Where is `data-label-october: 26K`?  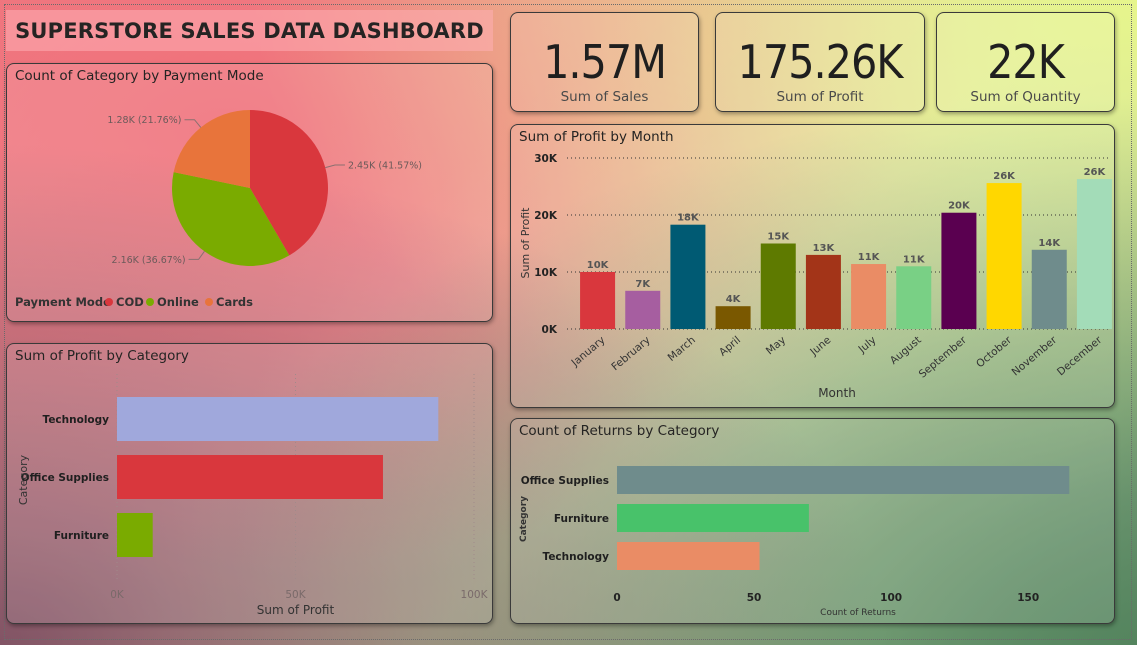 data-label-october: 26K is located at coordinates (1004, 176).